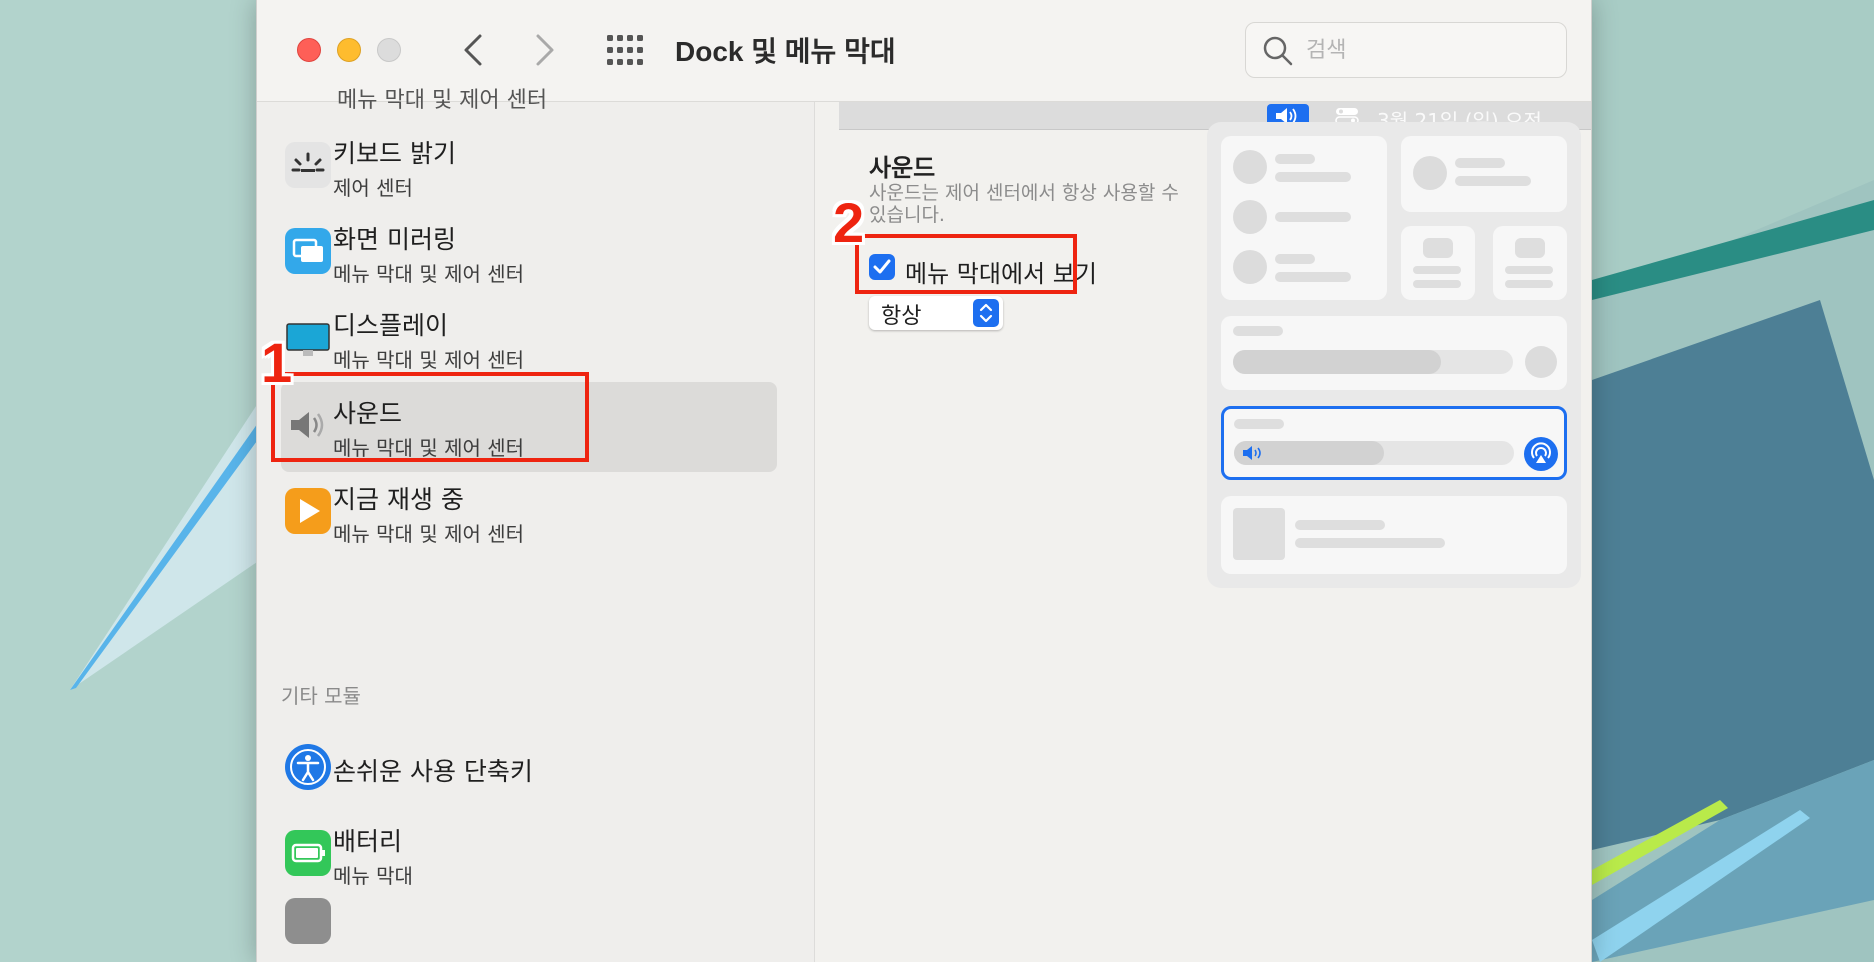  What do you see at coordinates (849, 222) in the screenshot?
I see `annotation-number-2: 2` at bounding box center [849, 222].